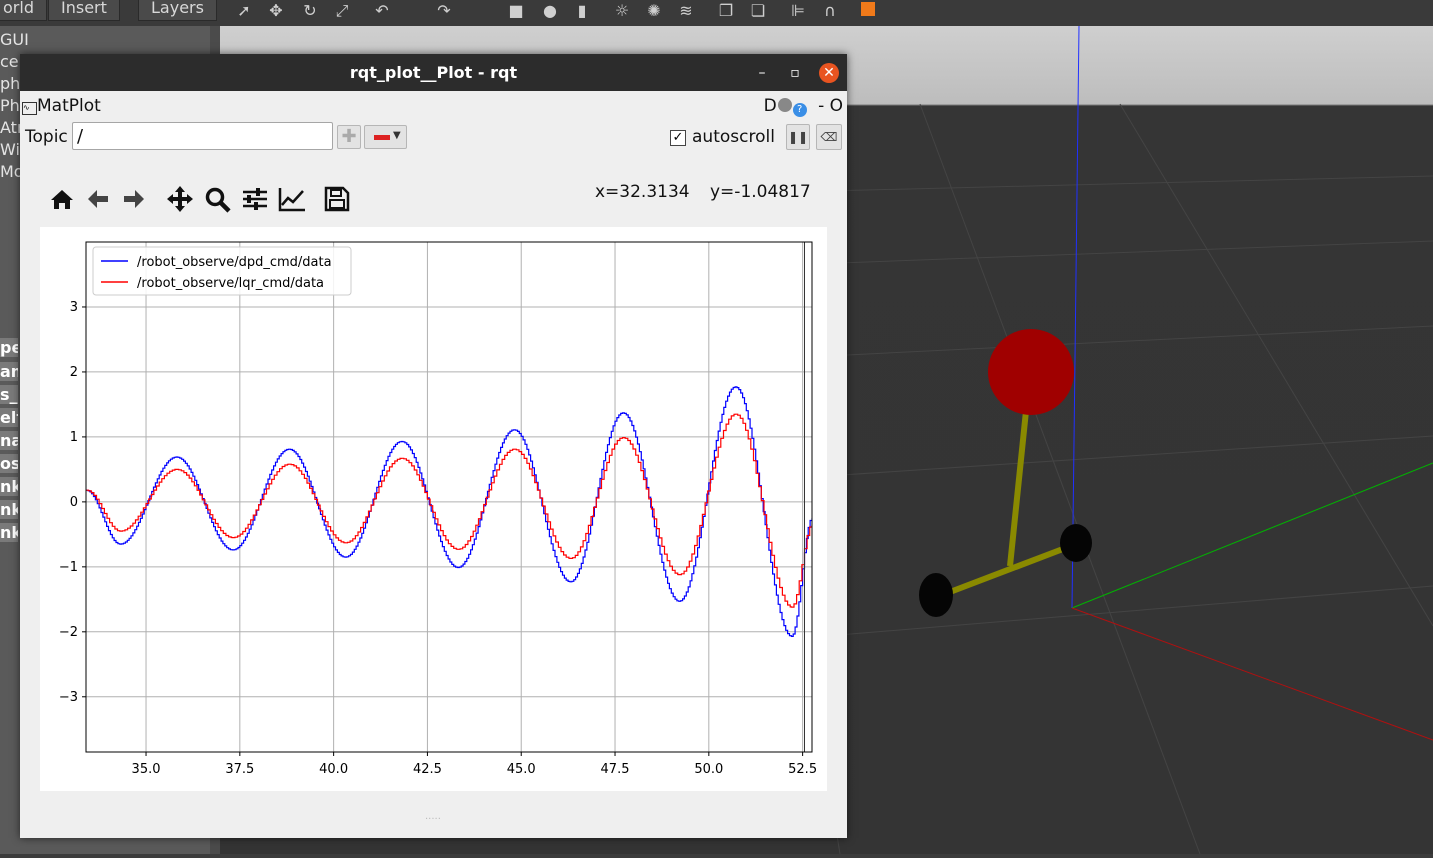 The image size is (1433, 858). I want to click on plugin-header-controls: D? - O, so click(803, 106).